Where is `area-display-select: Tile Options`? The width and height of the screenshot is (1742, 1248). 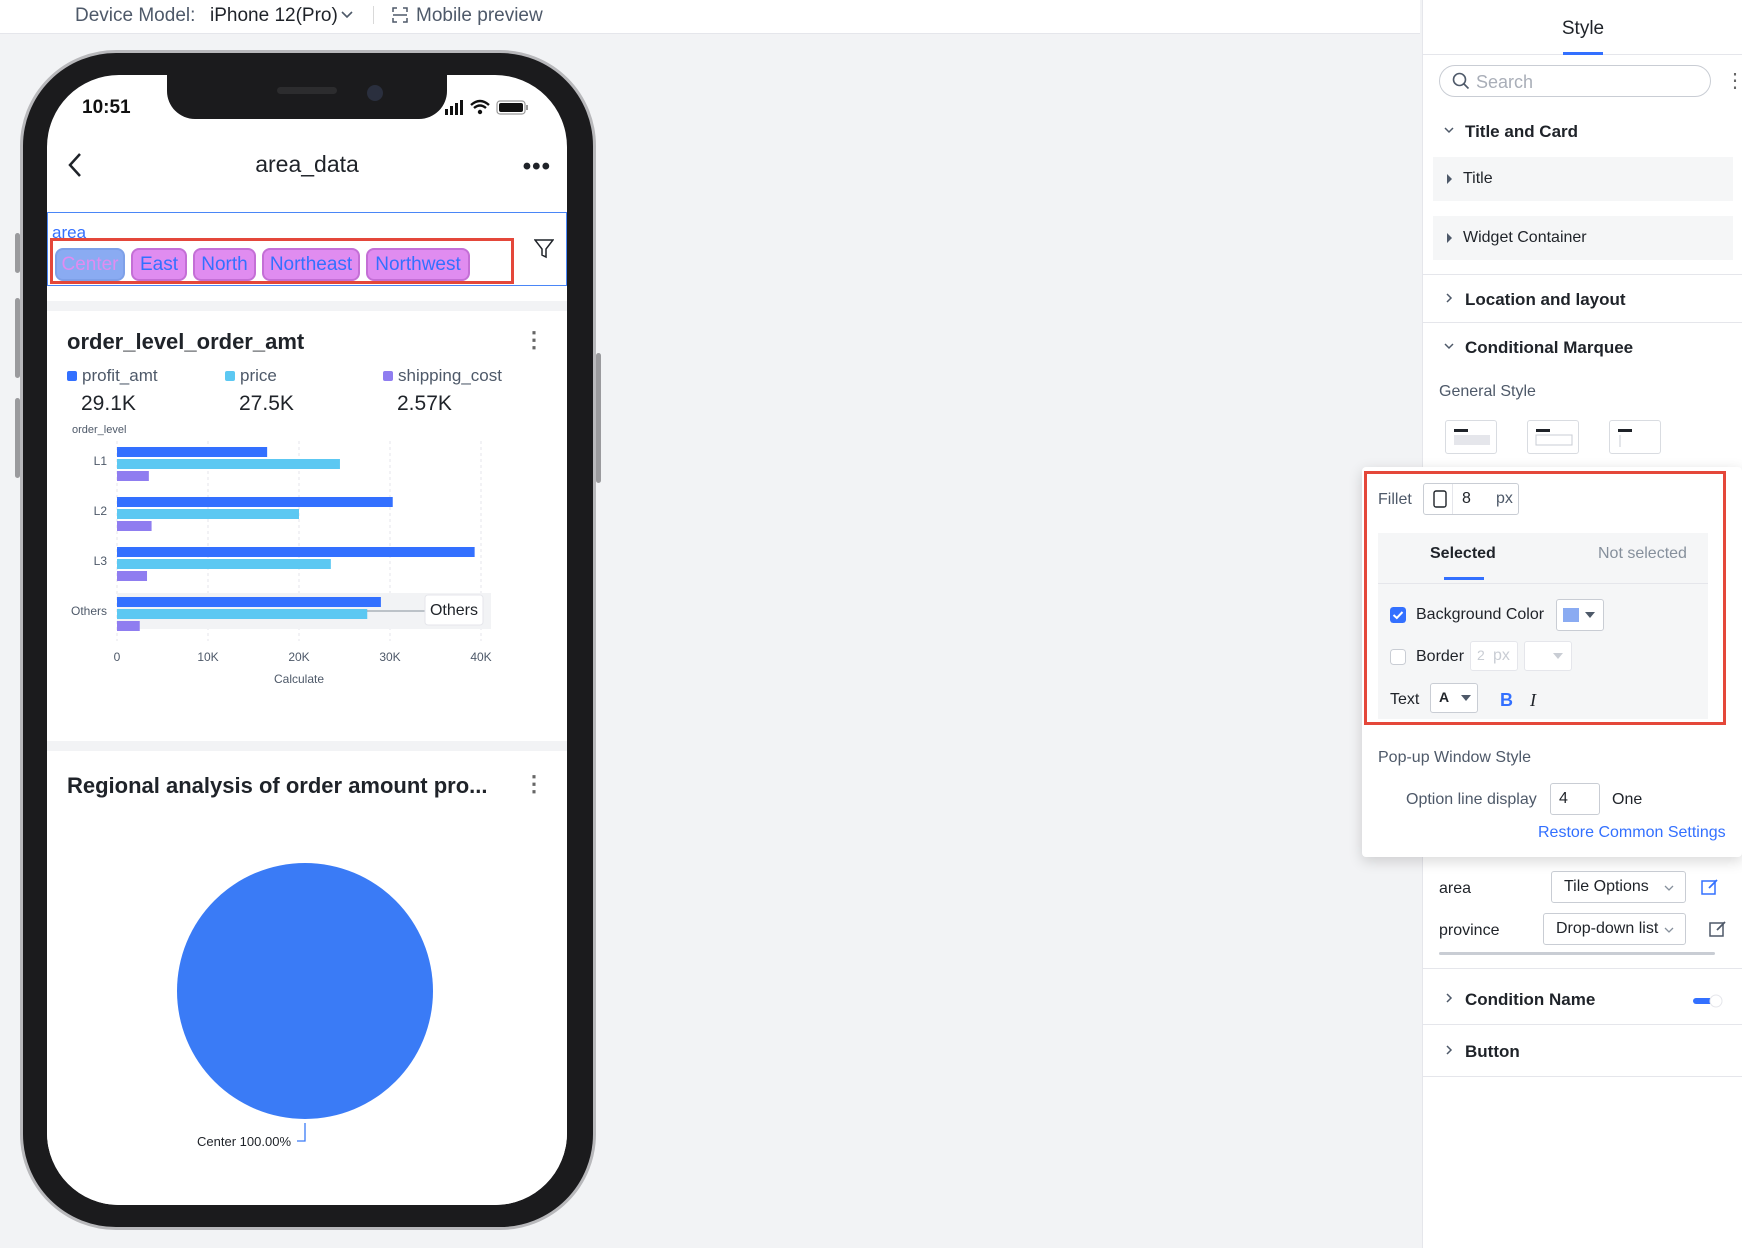 area-display-select: Tile Options is located at coordinates (1618, 887).